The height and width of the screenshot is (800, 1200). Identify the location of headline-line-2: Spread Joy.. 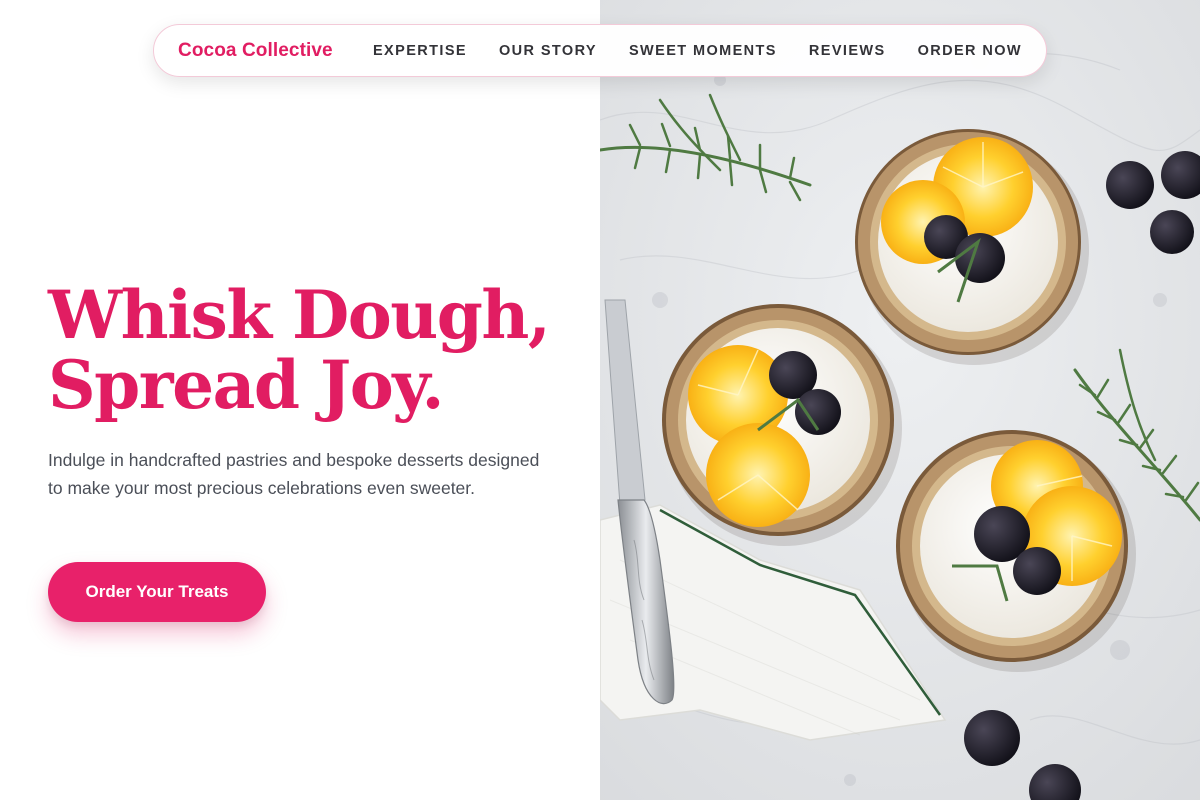
(246, 385).